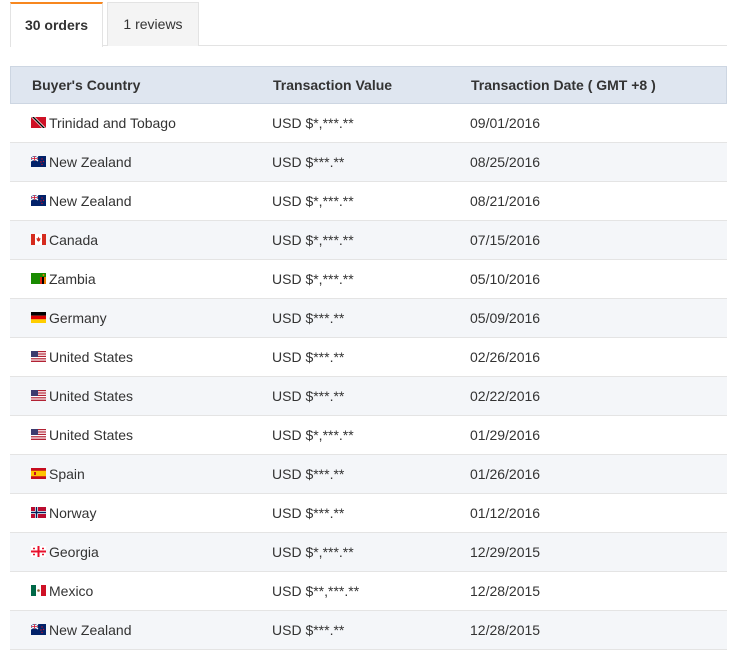  I want to click on tab-reviews: 1 reviews, so click(153, 24).